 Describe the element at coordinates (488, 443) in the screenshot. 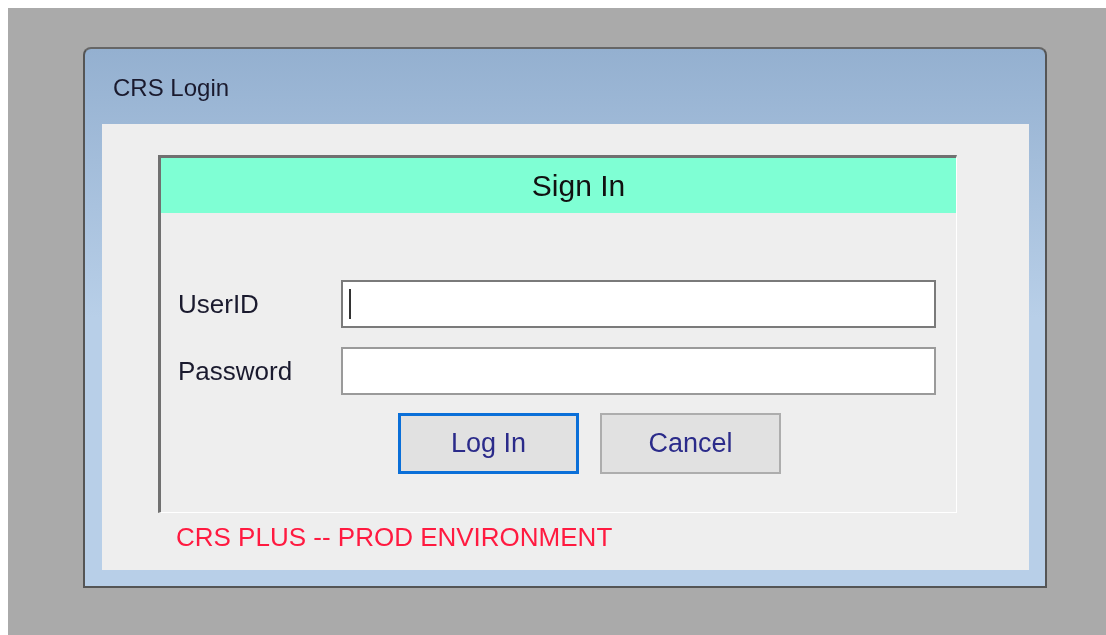

I see `dialog-button: Log In` at that location.